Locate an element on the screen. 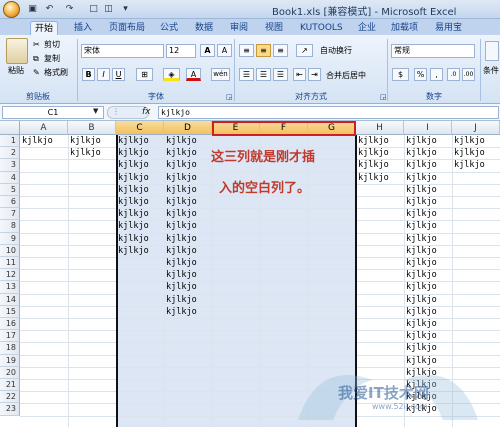  column-header-a: A is located at coordinates (44, 128).